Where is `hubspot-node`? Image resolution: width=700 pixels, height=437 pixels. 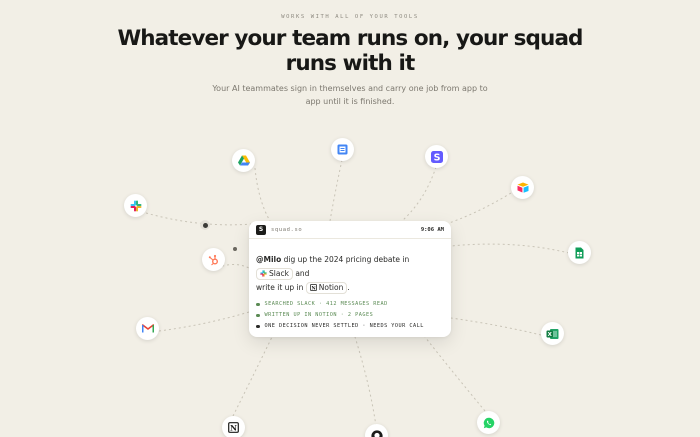 hubspot-node is located at coordinates (213, 259).